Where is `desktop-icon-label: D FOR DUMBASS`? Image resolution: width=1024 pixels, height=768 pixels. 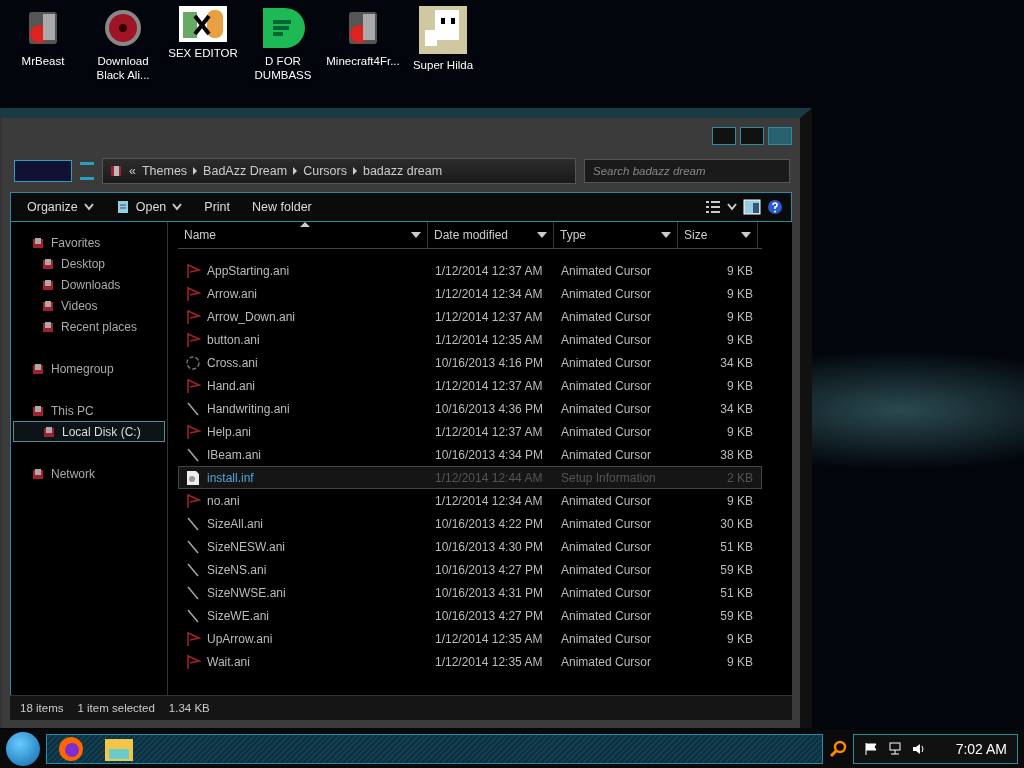 desktop-icon-label: D FOR DUMBASS is located at coordinates (283, 68).